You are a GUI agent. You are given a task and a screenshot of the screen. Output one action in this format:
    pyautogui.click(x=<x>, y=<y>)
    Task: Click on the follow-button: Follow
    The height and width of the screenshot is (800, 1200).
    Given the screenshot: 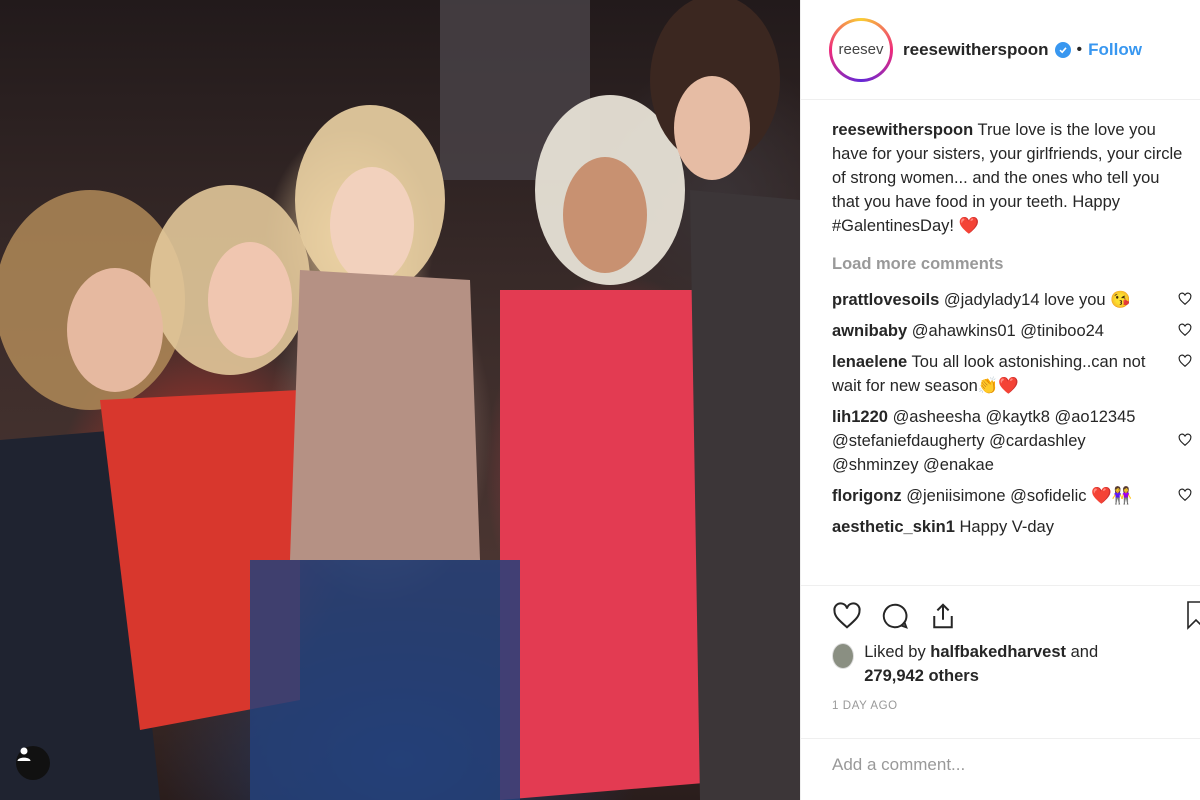 What is the action you would take?
    pyautogui.click(x=1115, y=50)
    